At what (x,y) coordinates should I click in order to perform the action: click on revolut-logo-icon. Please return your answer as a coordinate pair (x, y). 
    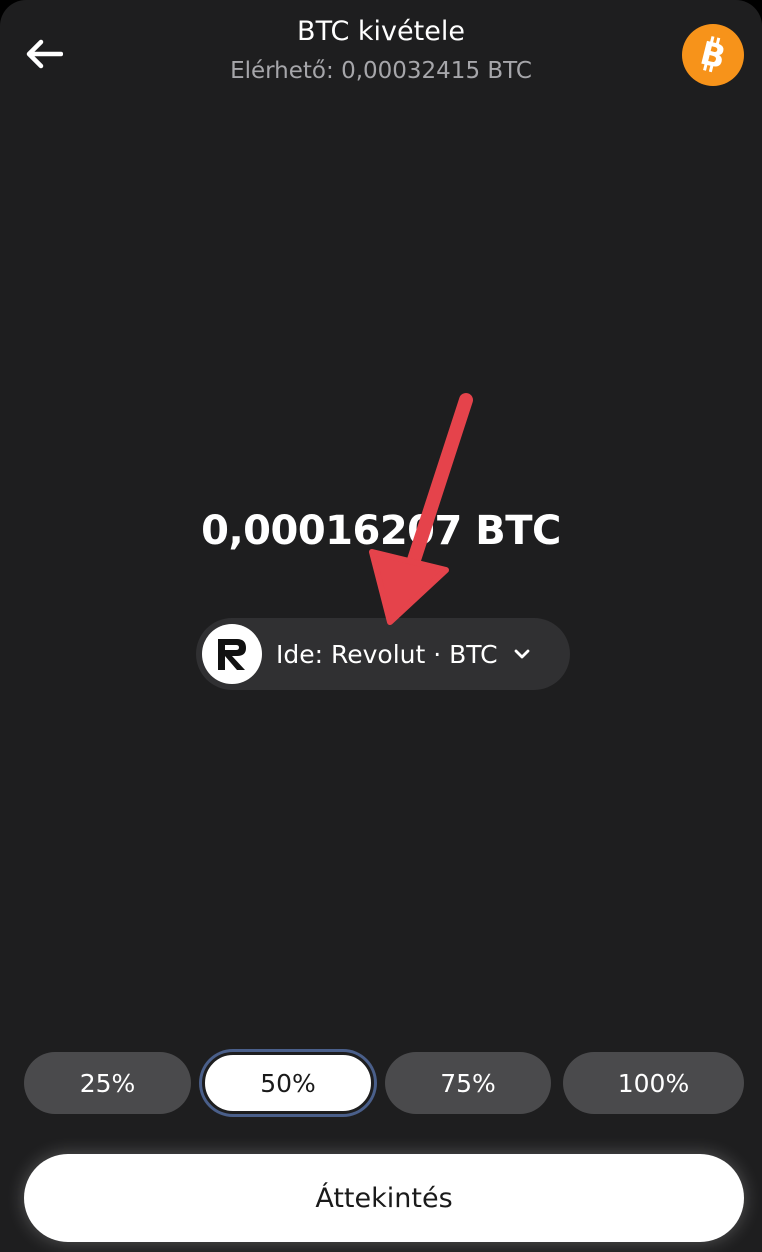
    Looking at the image, I should click on (232, 654).